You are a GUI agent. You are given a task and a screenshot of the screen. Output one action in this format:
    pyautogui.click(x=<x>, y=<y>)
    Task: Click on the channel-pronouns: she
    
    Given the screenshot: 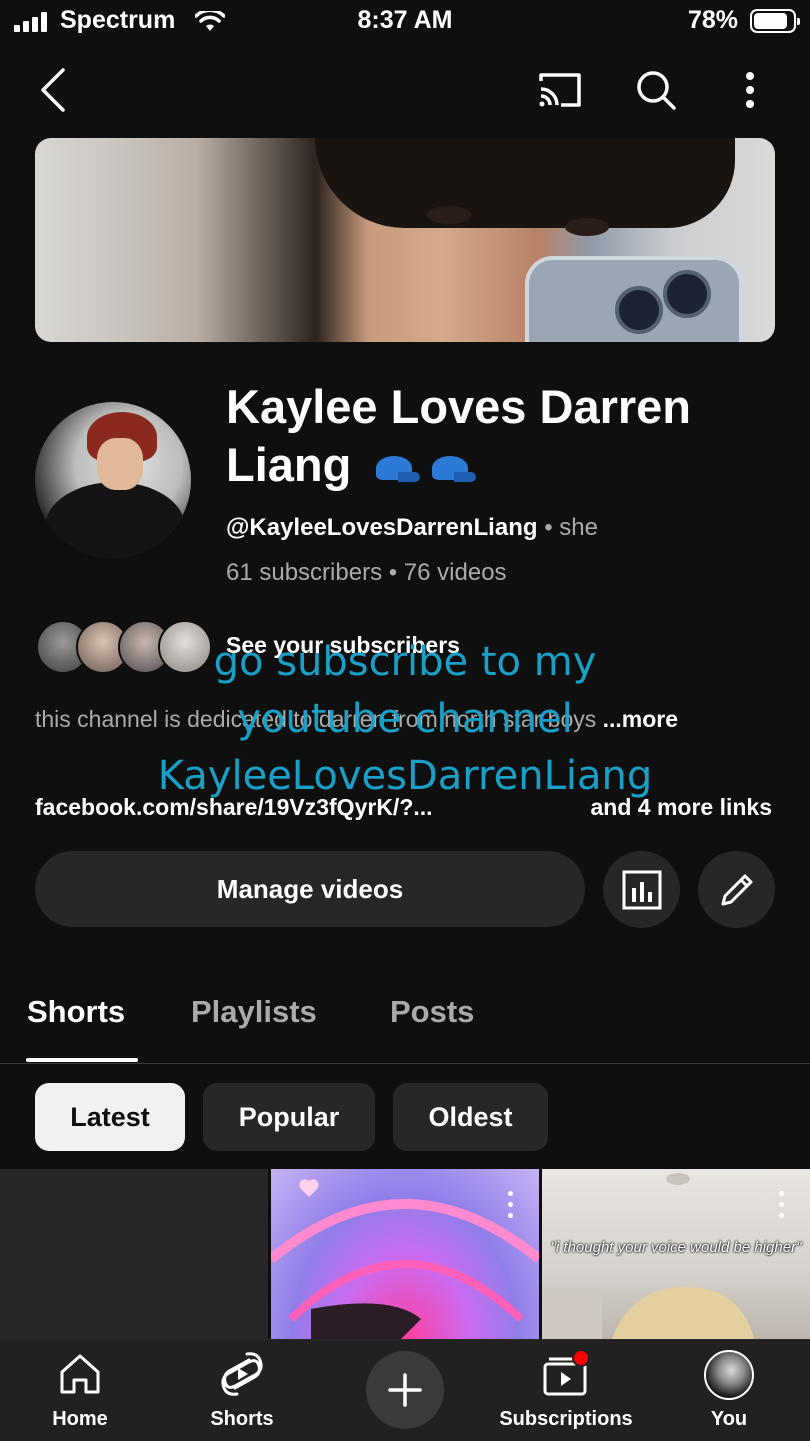 What is the action you would take?
    pyautogui.click(x=578, y=527)
    